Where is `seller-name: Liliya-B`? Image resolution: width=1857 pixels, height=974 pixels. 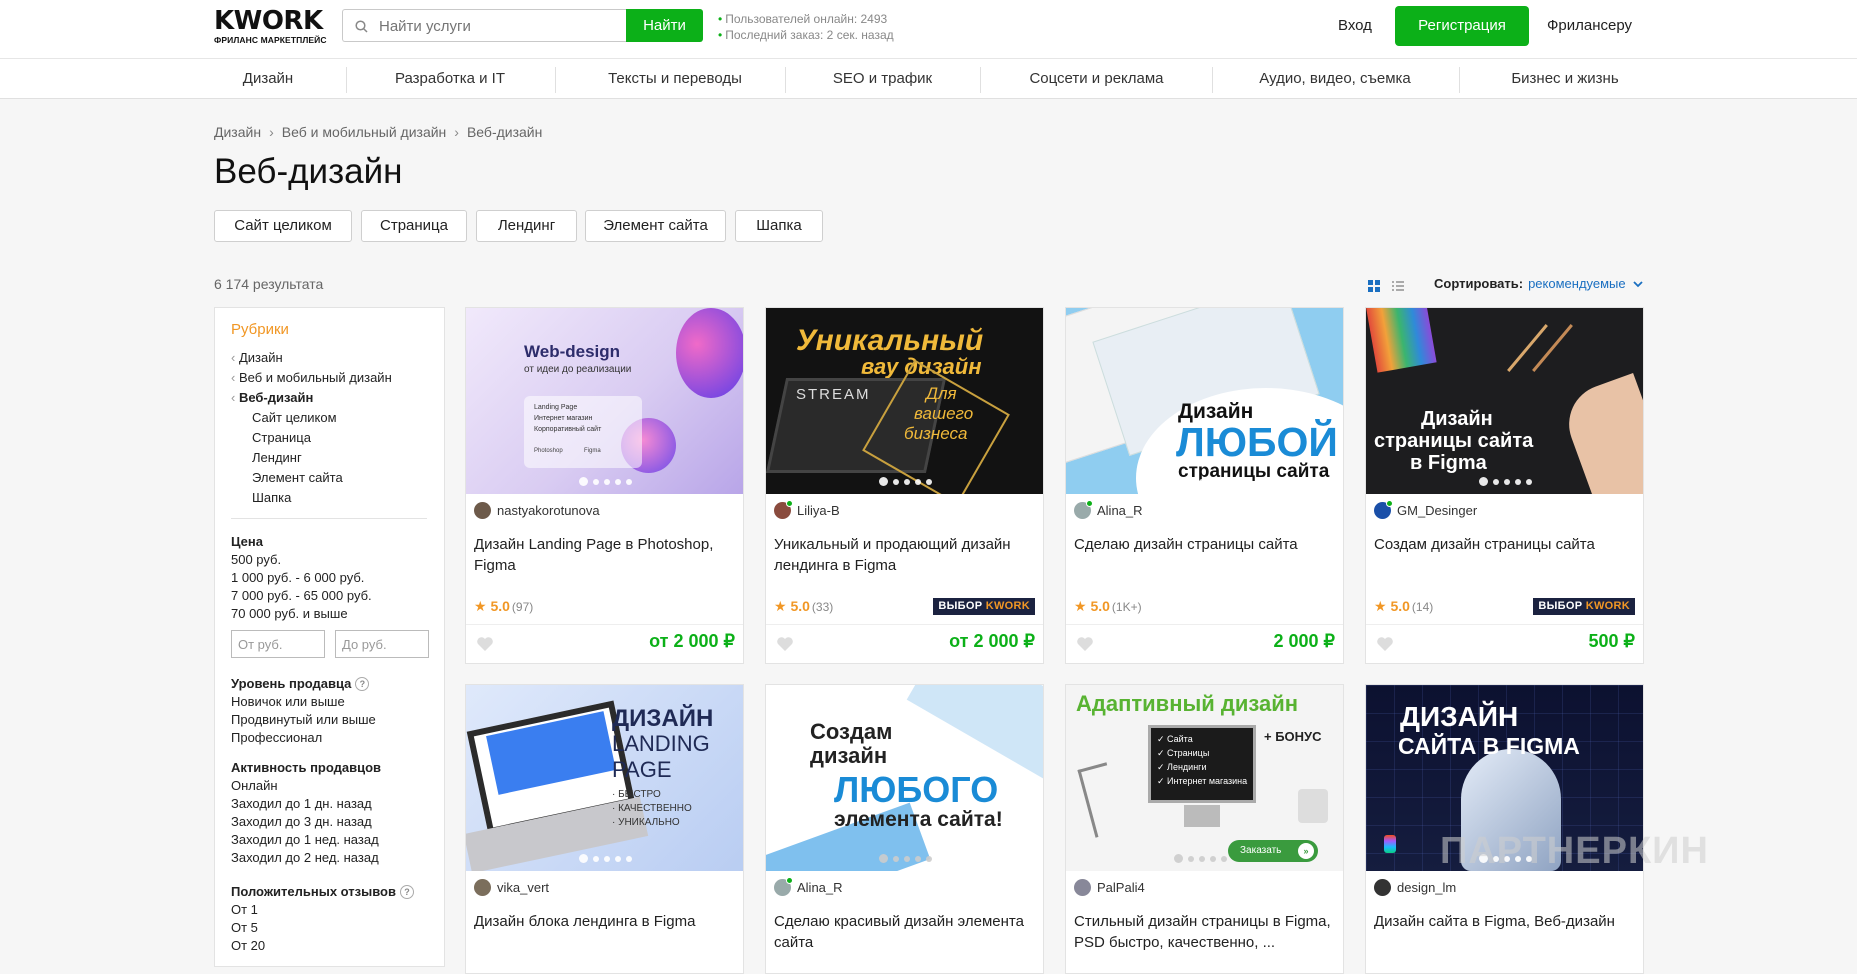
seller-name: Liliya-B is located at coordinates (807, 509).